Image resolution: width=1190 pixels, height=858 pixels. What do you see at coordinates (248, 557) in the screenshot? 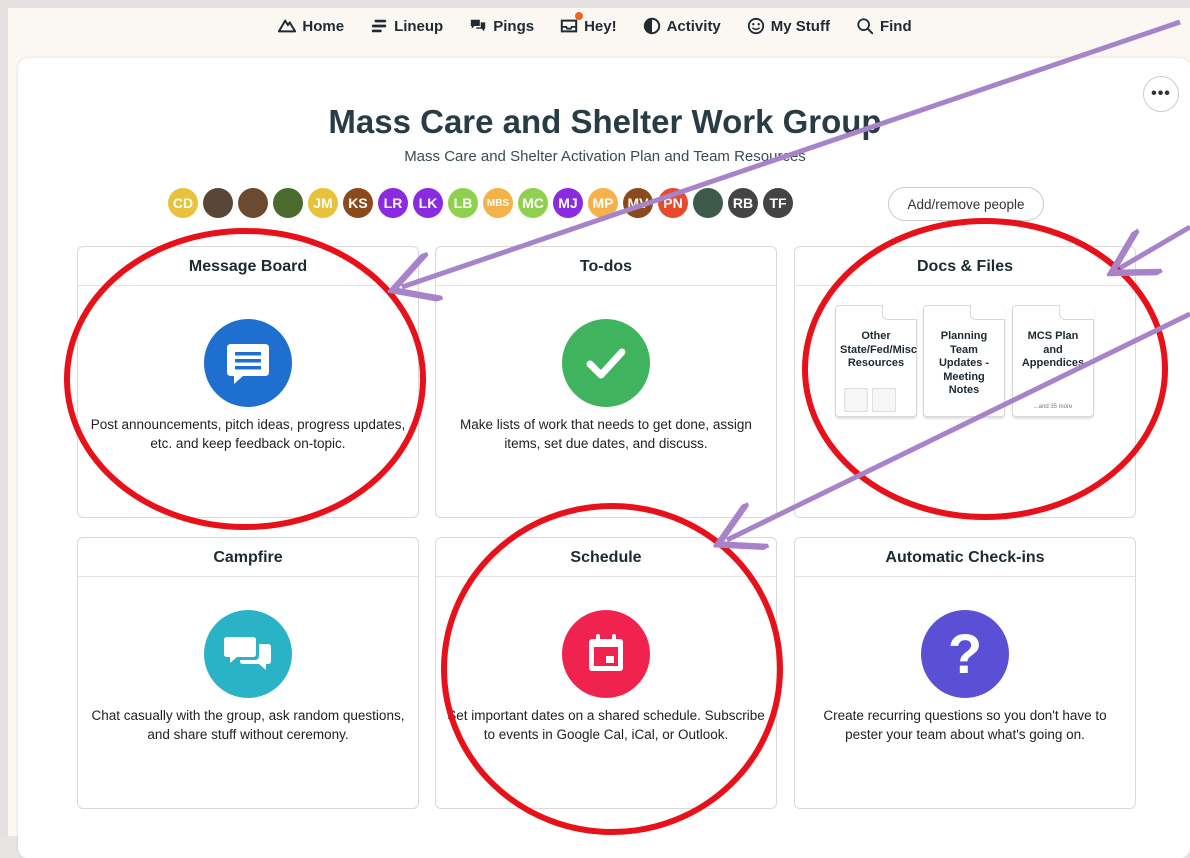
I see `tool-title: Campfire` at bounding box center [248, 557].